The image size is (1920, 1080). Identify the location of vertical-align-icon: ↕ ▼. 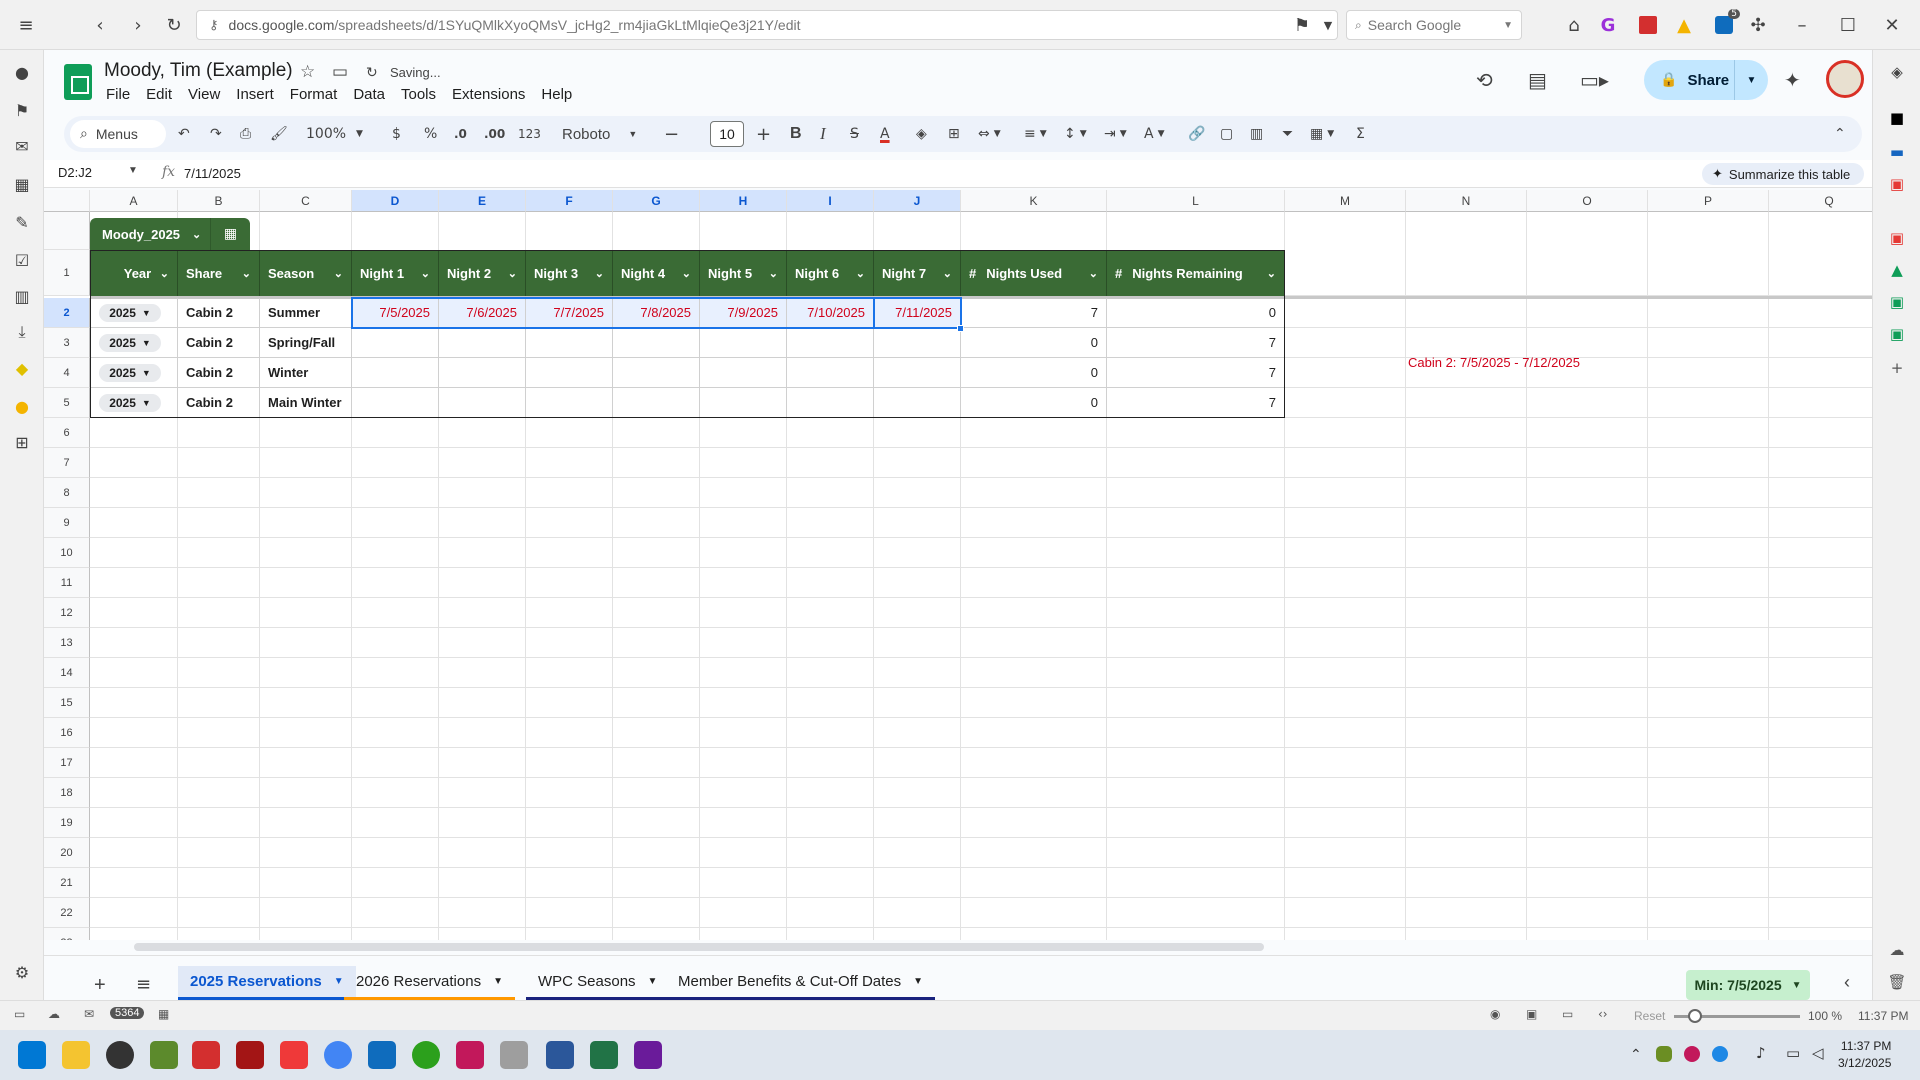
(1075, 134).